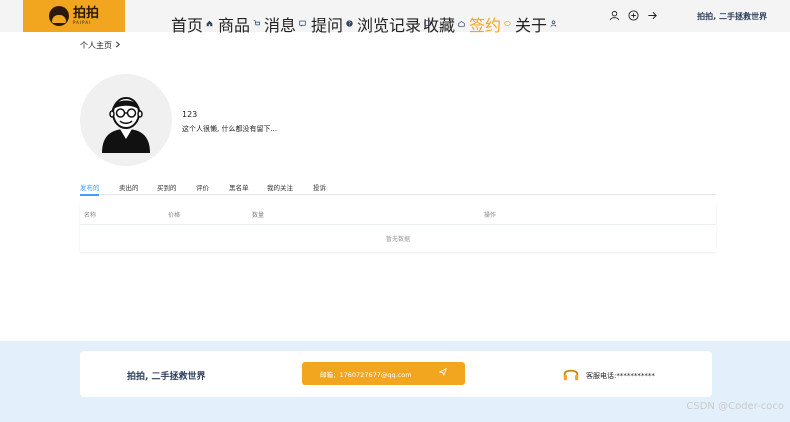  I want to click on breadcrumb: 个人主页, so click(100, 45).